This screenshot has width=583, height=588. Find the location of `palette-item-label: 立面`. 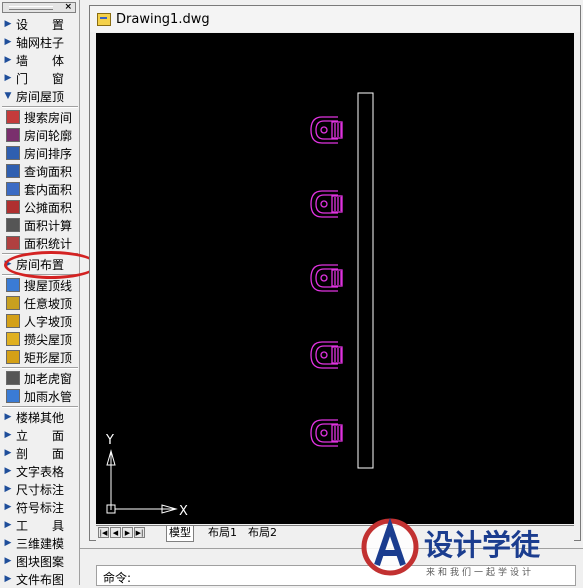

palette-item-label: 立面 is located at coordinates (40, 435).